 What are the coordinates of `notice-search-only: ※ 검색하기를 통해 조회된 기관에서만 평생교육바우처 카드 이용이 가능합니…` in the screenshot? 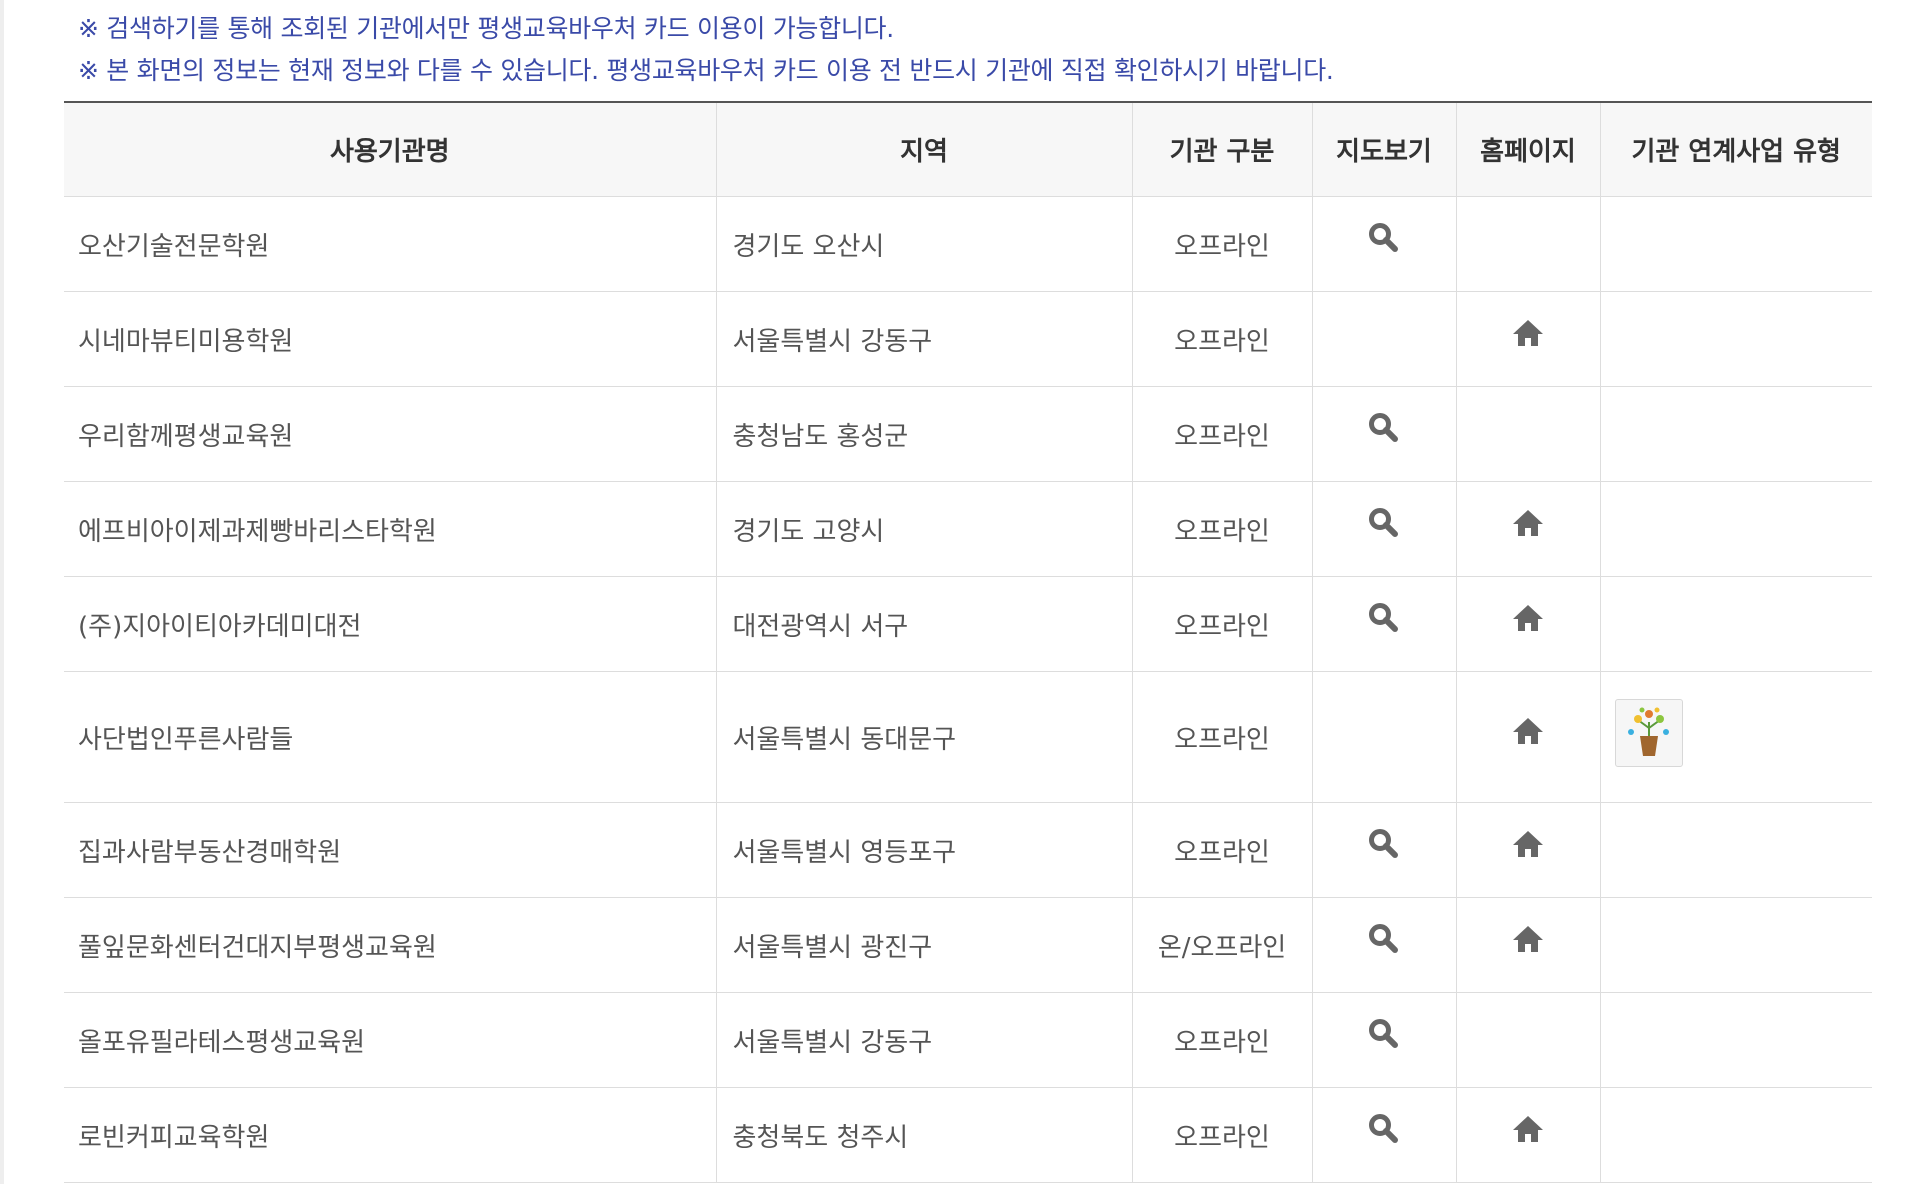 It's located at (486, 28).